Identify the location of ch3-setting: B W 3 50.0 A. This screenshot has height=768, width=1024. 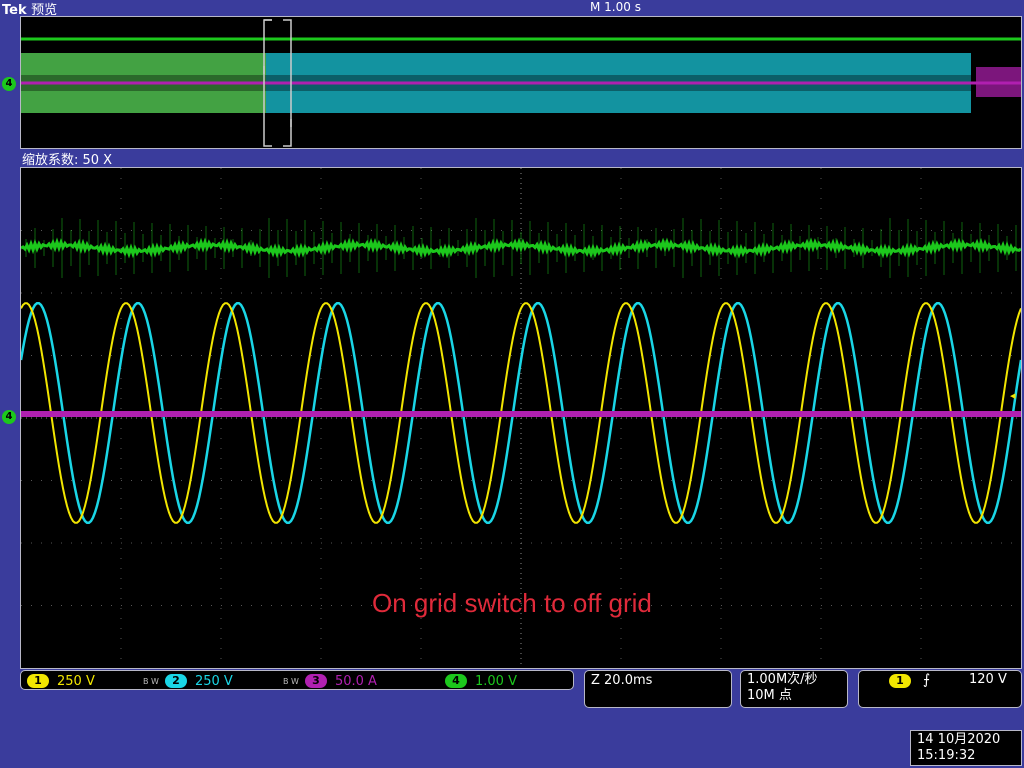
(330, 681).